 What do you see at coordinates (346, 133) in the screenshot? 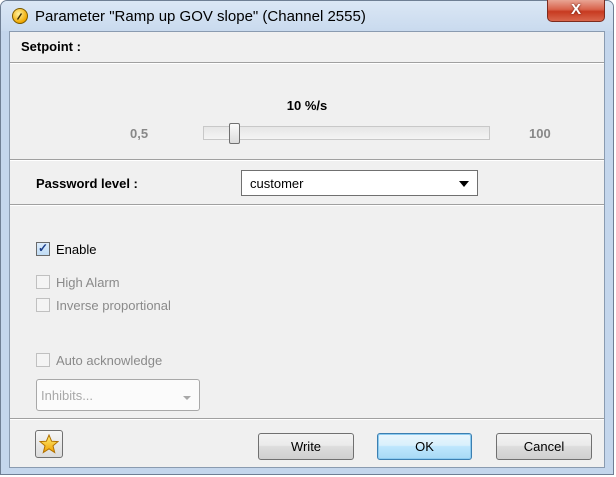
I see `setpoint-slider-track` at bounding box center [346, 133].